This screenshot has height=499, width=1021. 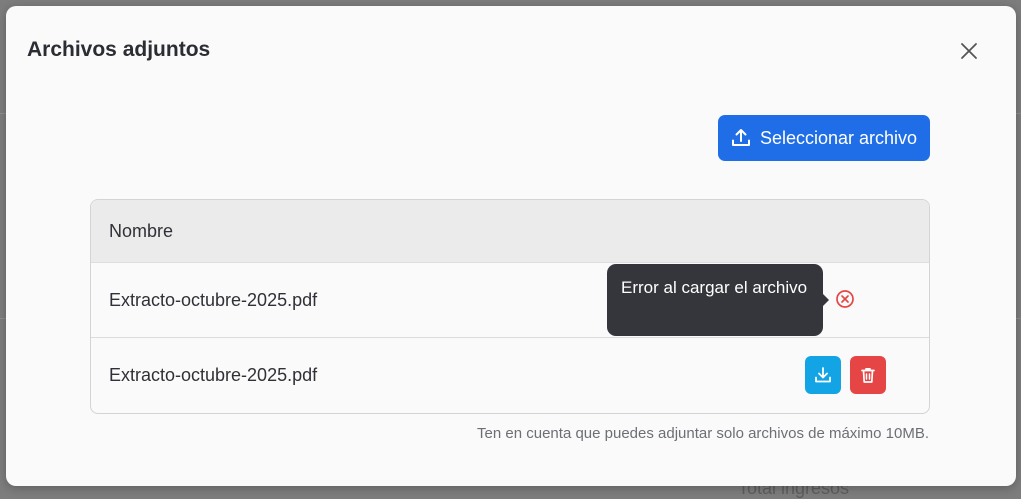 I want to click on download-icon, so click(x=823, y=375).